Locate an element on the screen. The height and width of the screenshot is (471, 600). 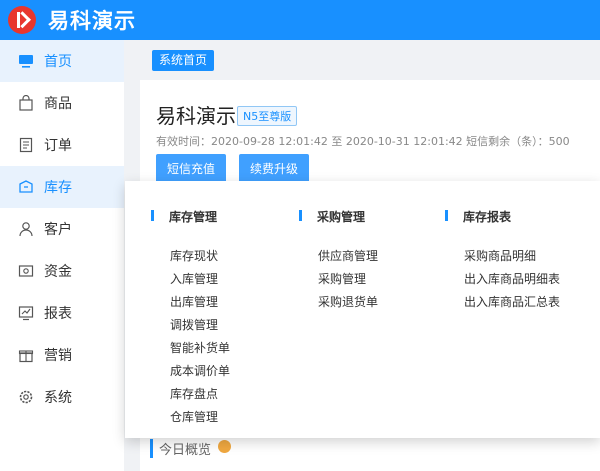
gift-icon is located at coordinates (26, 355).